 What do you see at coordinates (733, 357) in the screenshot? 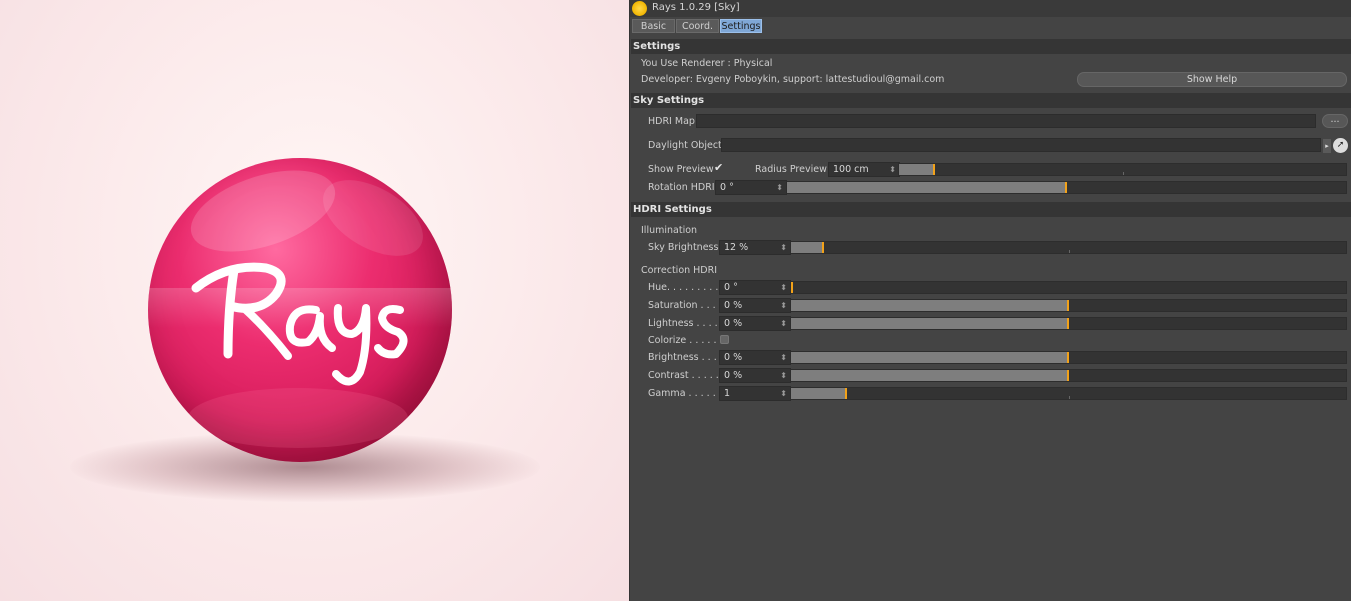
I see `brightness-value: 0 %` at bounding box center [733, 357].